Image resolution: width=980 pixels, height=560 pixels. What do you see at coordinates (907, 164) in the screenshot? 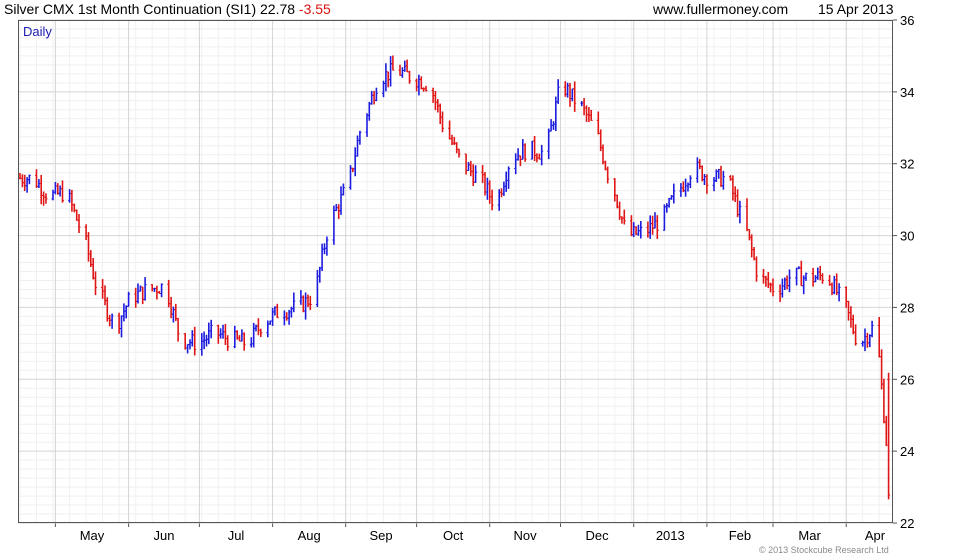
I see `y-tick-label: 32` at bounding box center [907, 164].